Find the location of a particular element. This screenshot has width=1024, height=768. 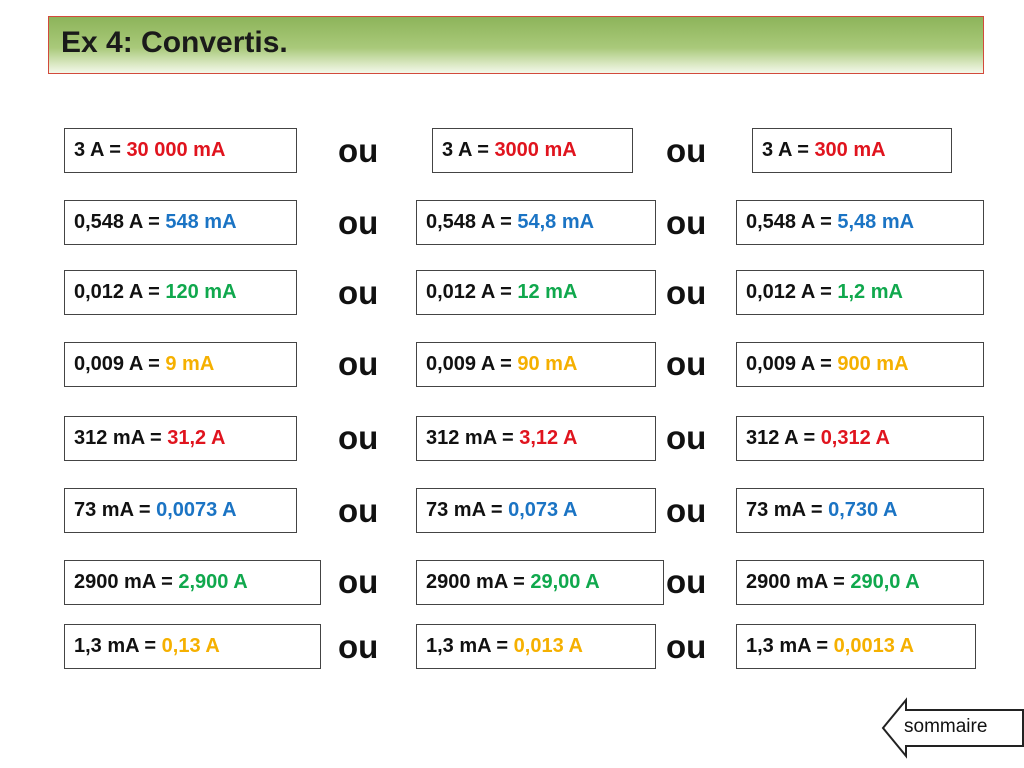

option-answer: 120 mA is located at coordinates (201, 292).